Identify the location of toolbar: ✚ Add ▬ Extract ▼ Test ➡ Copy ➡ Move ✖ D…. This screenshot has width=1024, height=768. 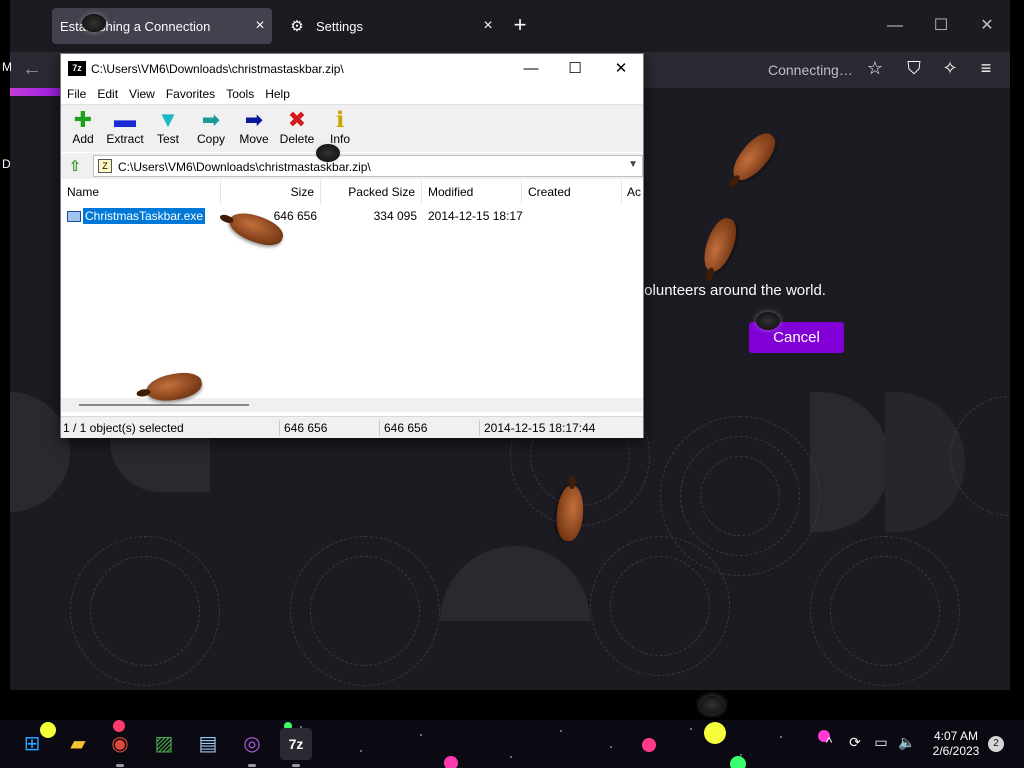
(352, 128).